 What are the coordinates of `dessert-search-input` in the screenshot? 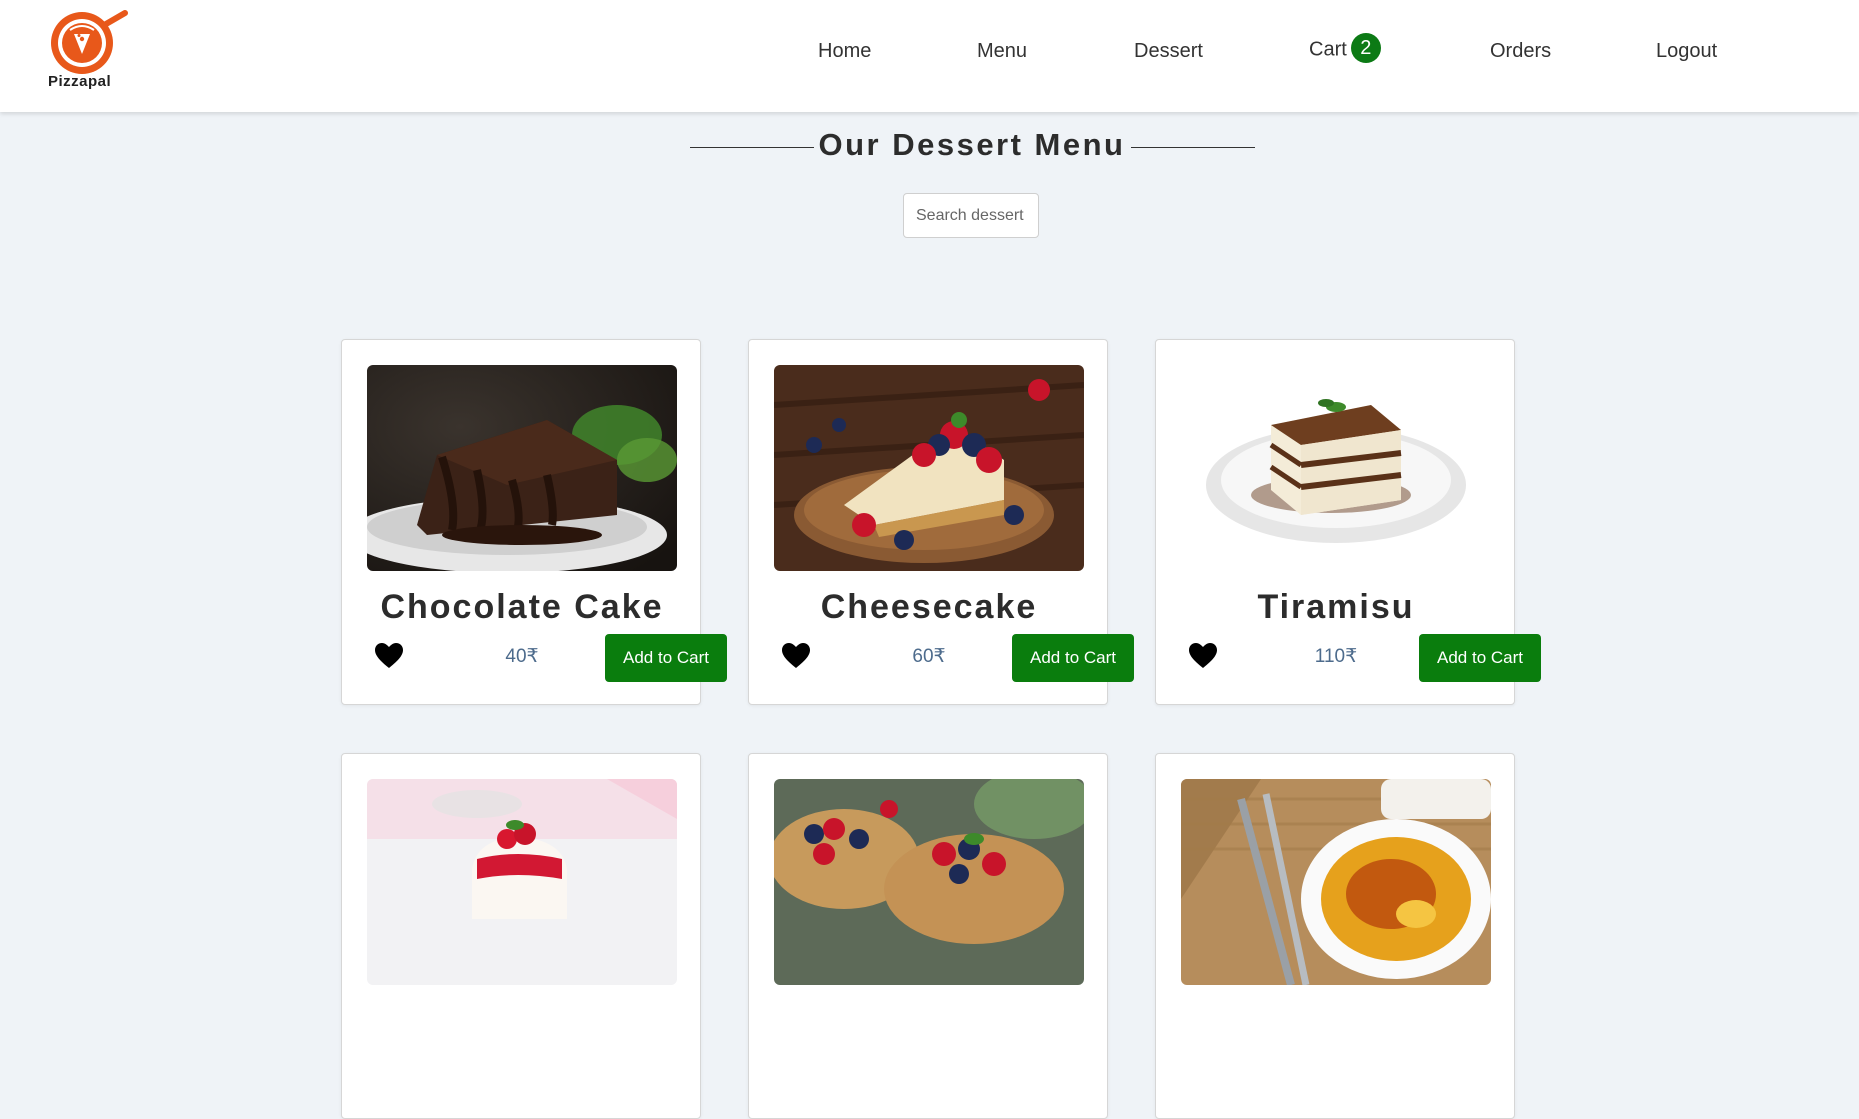 It's located at (971, 215).